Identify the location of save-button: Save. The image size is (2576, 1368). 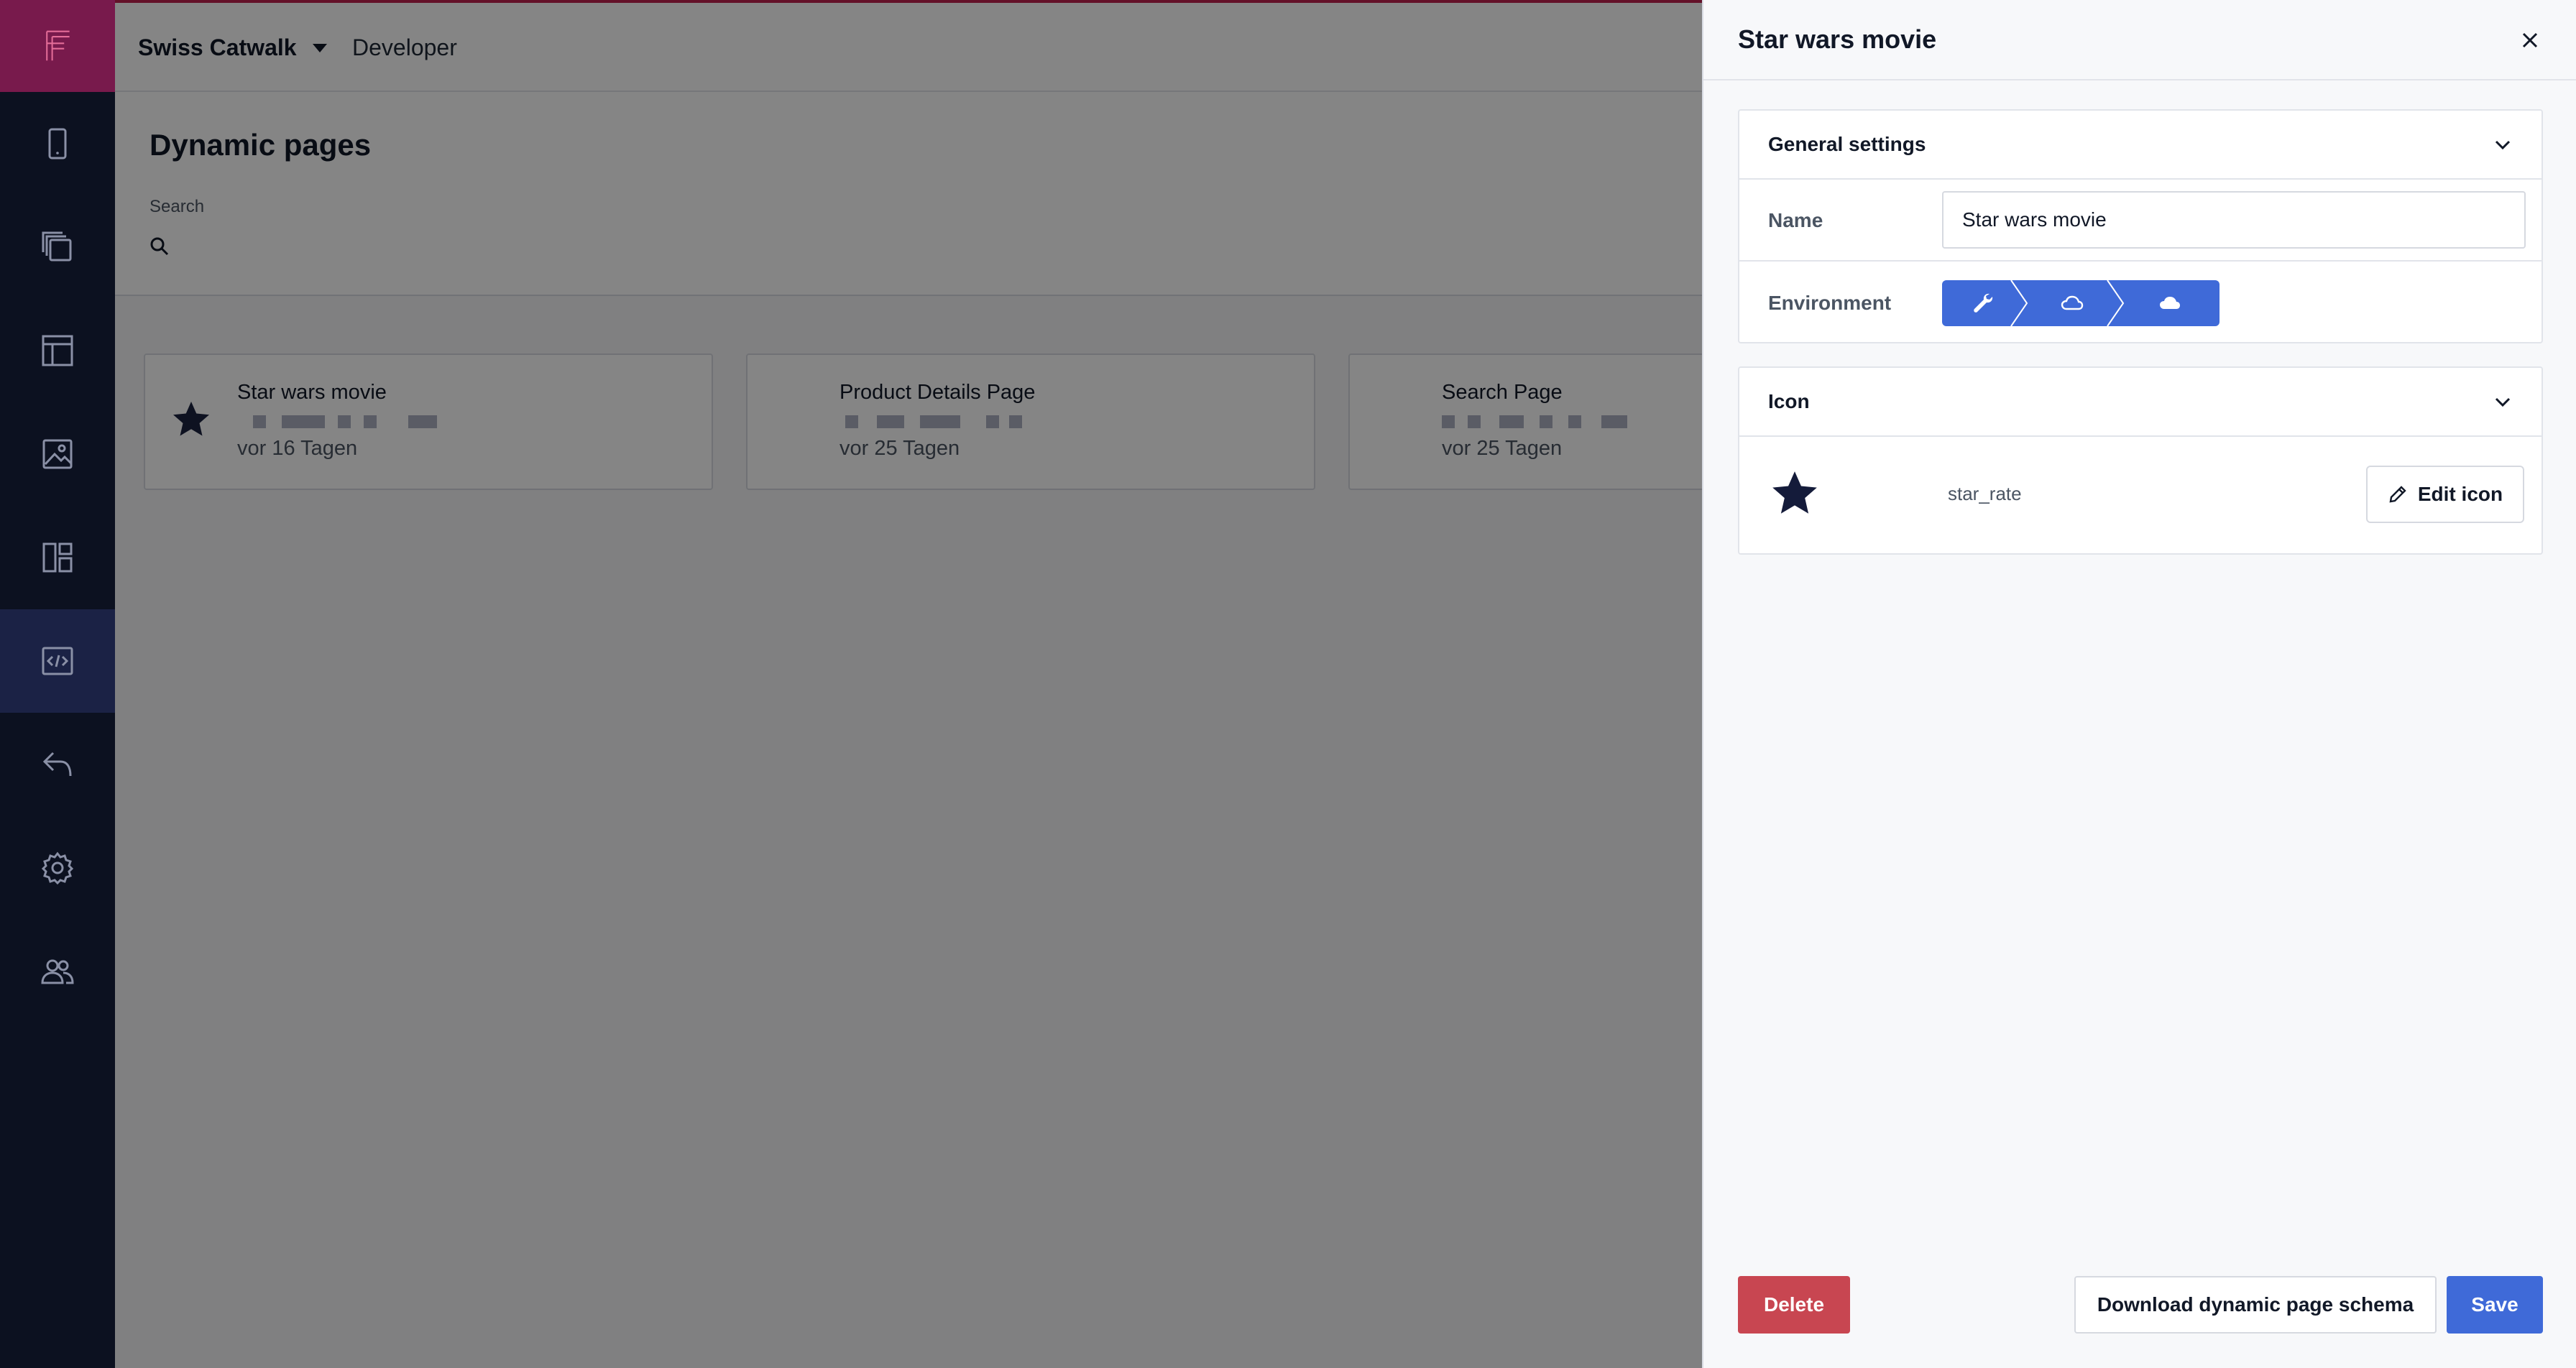
(2495, 1305).